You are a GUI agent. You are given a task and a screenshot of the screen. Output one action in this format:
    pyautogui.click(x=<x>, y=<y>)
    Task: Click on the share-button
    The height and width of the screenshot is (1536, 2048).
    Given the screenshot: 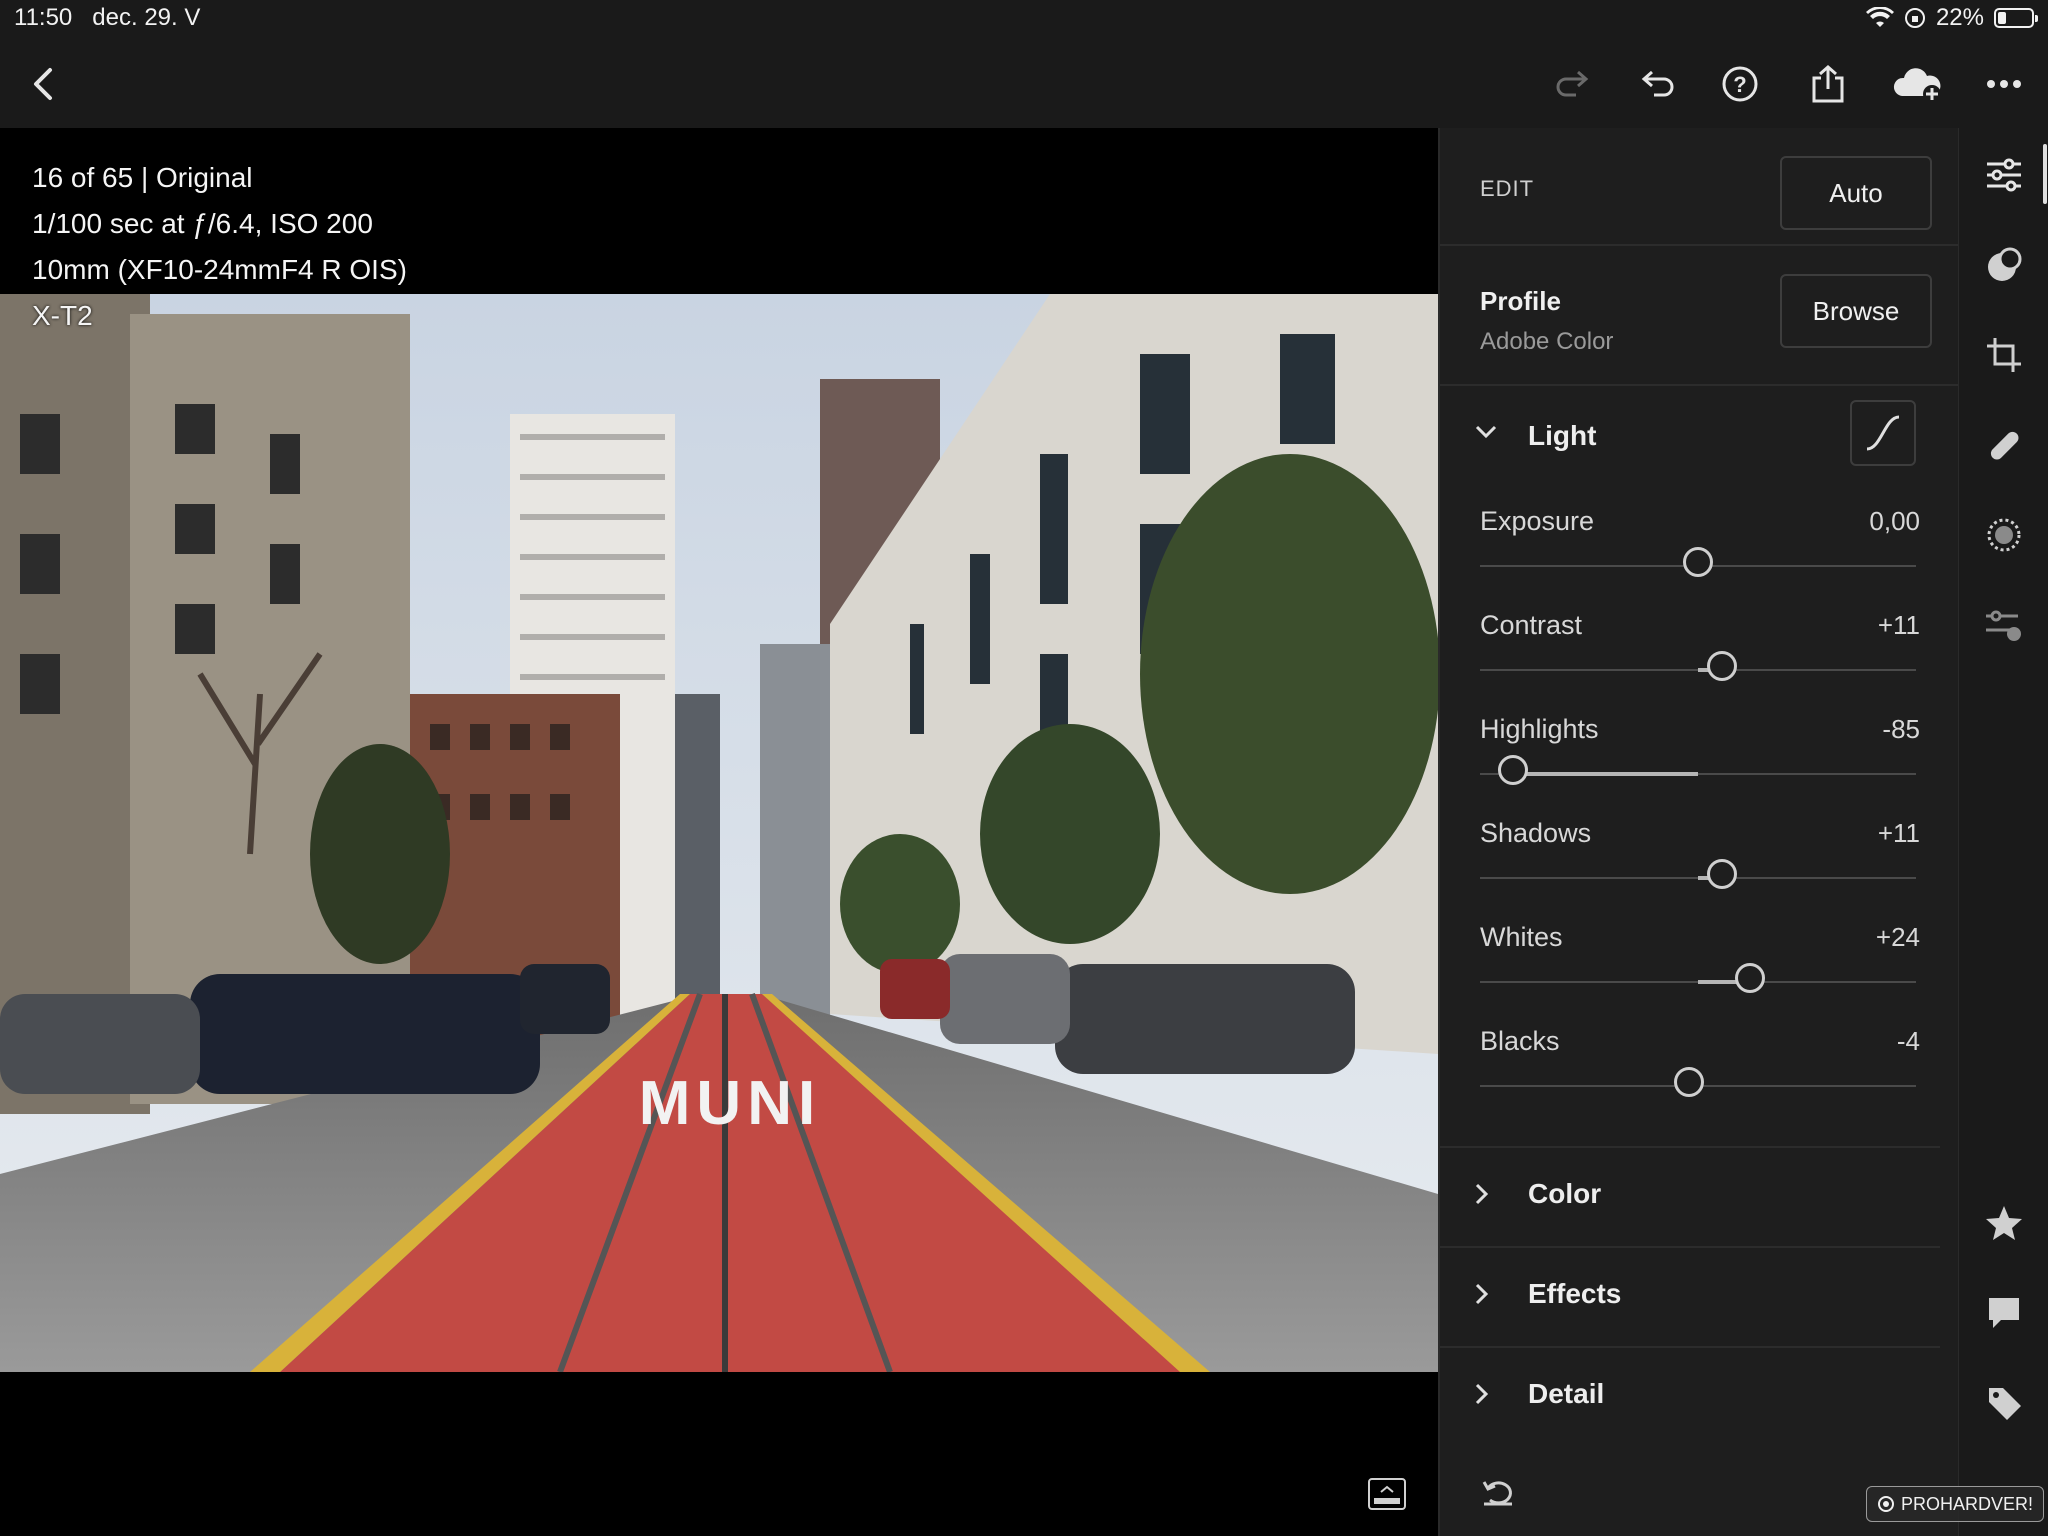 What is the action you would take?
    pyautogui.click(x=1828, y=84)
    